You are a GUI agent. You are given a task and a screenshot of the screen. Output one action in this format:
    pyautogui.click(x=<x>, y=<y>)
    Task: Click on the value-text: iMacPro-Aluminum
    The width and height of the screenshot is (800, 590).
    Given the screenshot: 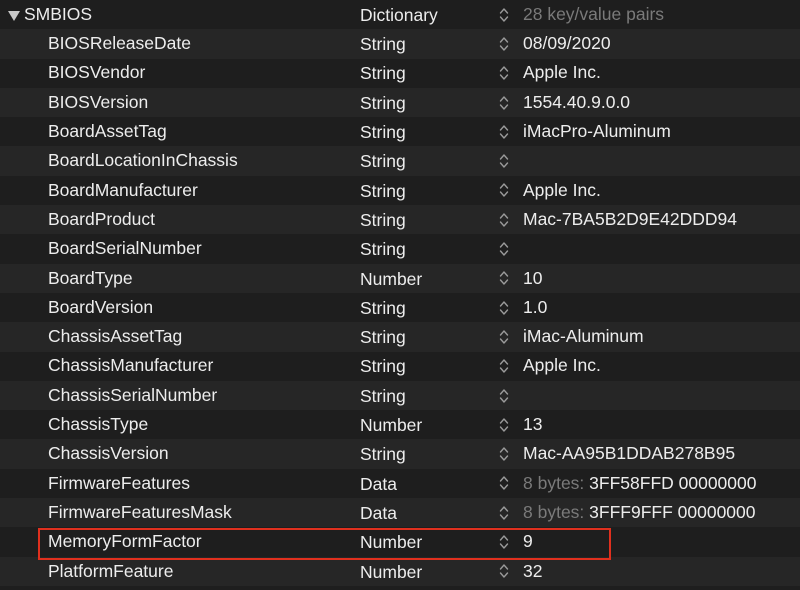 What is the action you would take?
    pyautogui.click(x=597, y=131)
    